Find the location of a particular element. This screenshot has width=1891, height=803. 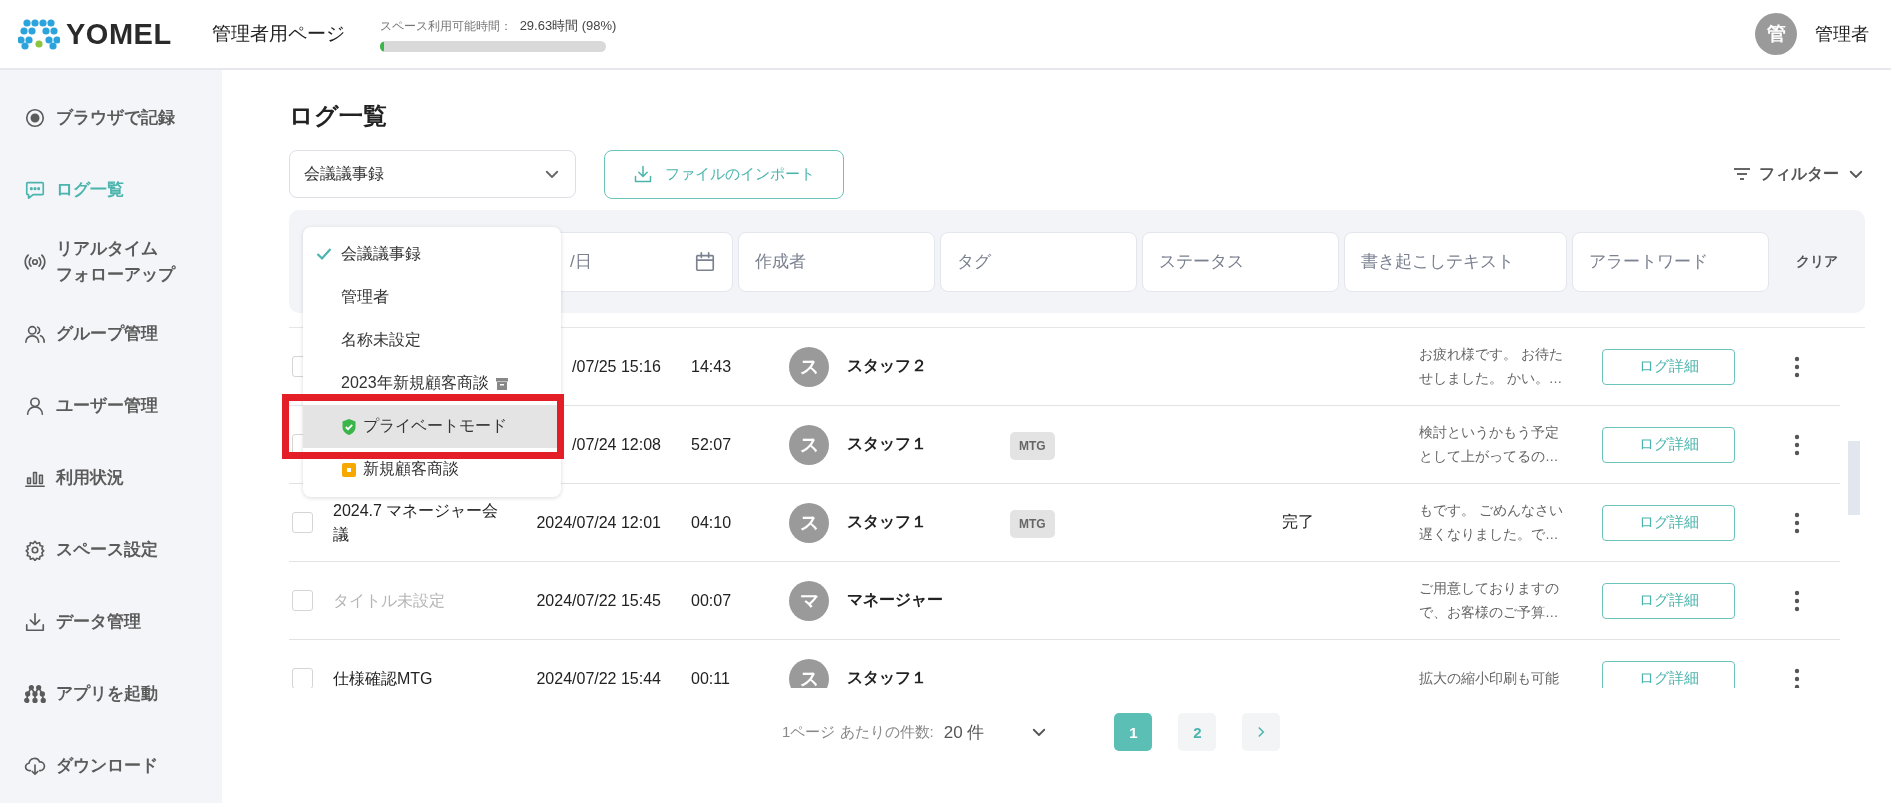

sidebar-item: ダウンロード is located at coordinates (111, 766).